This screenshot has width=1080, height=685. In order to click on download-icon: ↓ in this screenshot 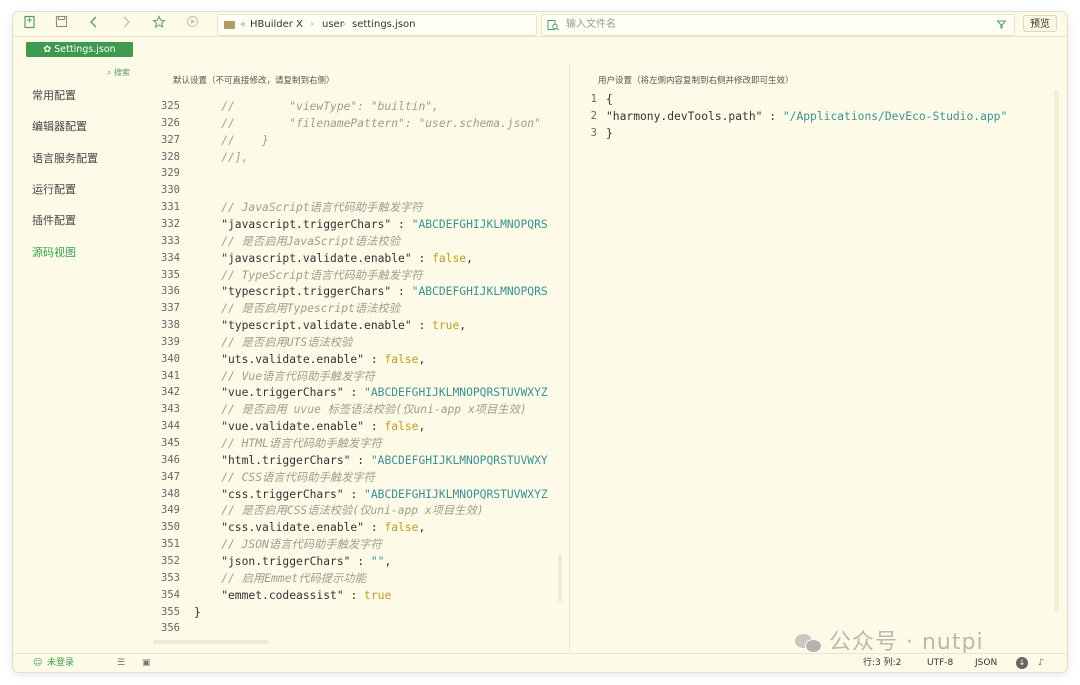, I will do `click(1022, 663)`.